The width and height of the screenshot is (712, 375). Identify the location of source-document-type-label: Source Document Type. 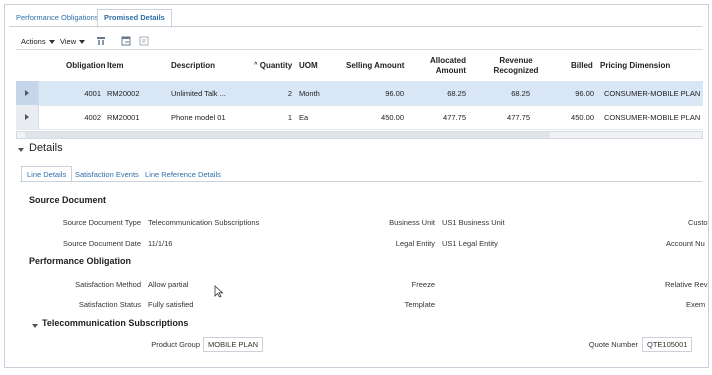
(101, 222).